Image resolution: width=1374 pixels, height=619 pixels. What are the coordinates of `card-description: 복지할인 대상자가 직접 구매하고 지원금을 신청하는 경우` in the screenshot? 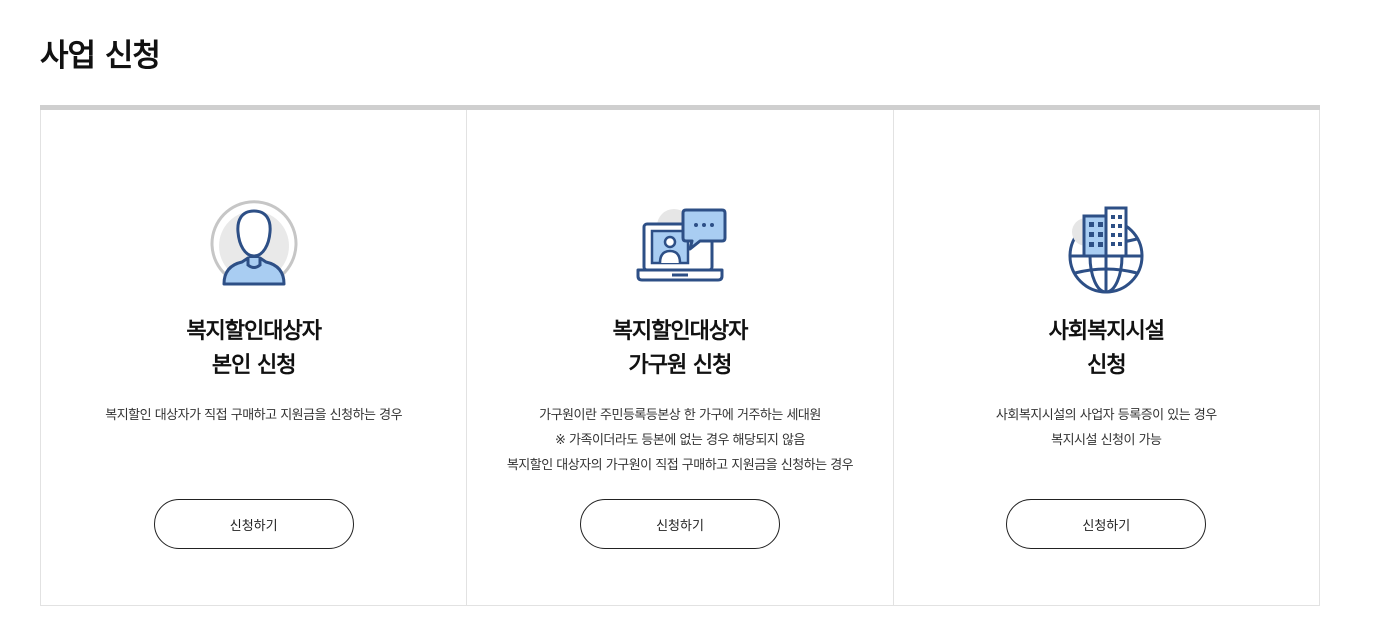 It's located at (253, 415).